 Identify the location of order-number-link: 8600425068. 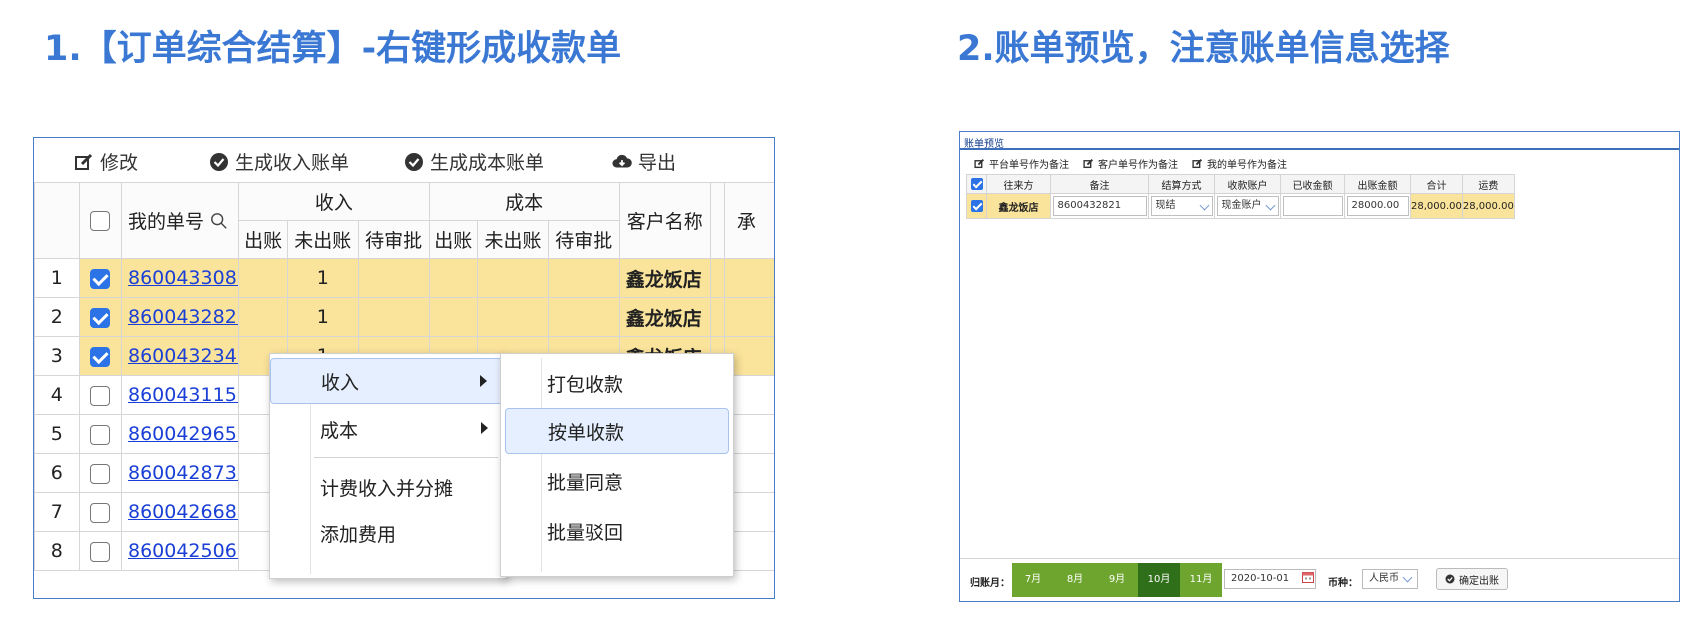
(183, 551).